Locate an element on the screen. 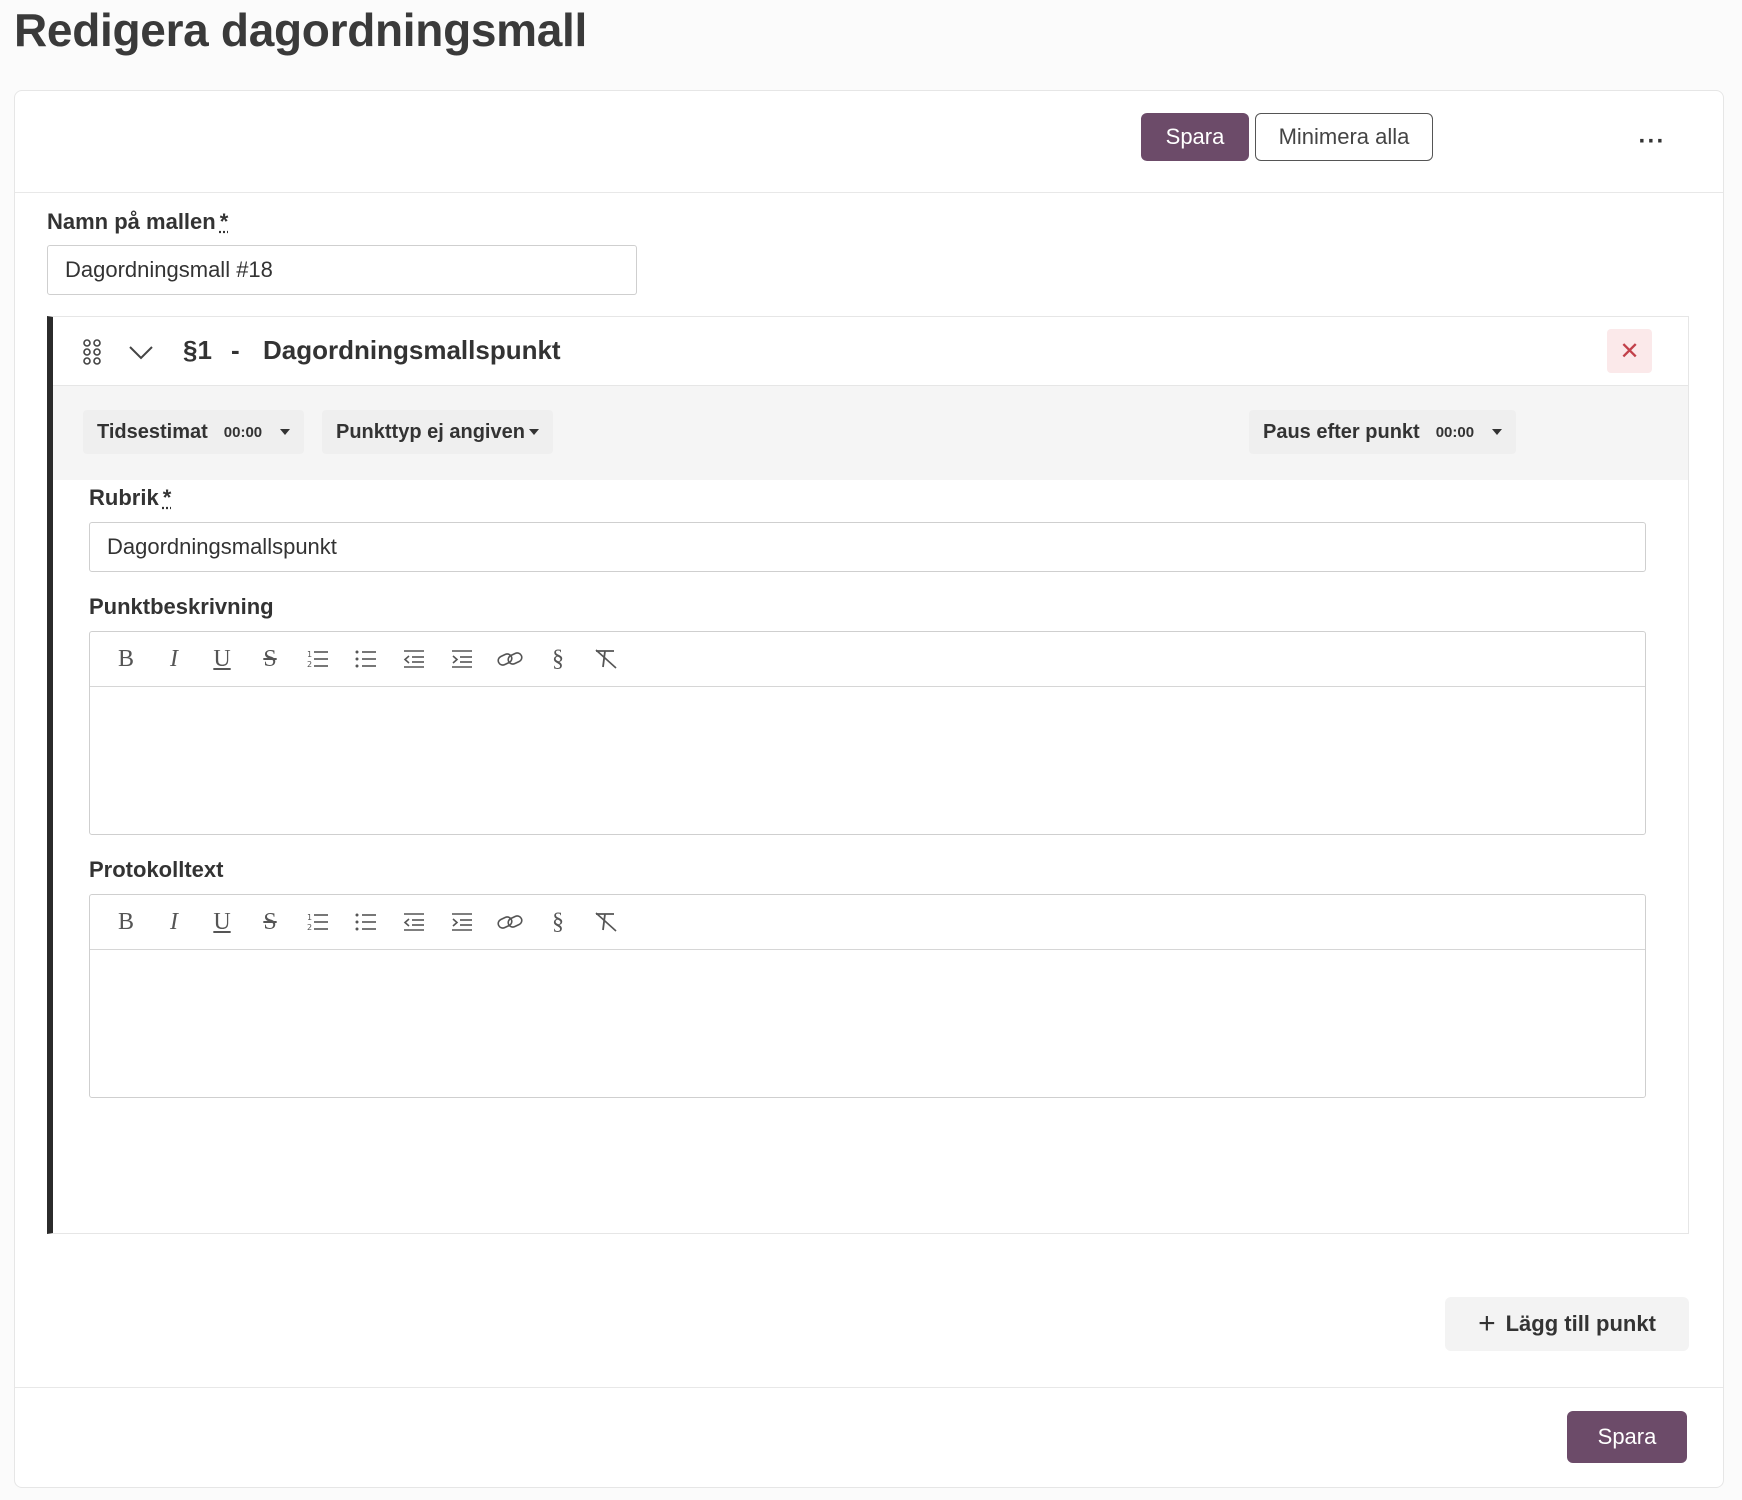  template-name-input: Dagordningsmall #18 is located at coordinates (342, 270).